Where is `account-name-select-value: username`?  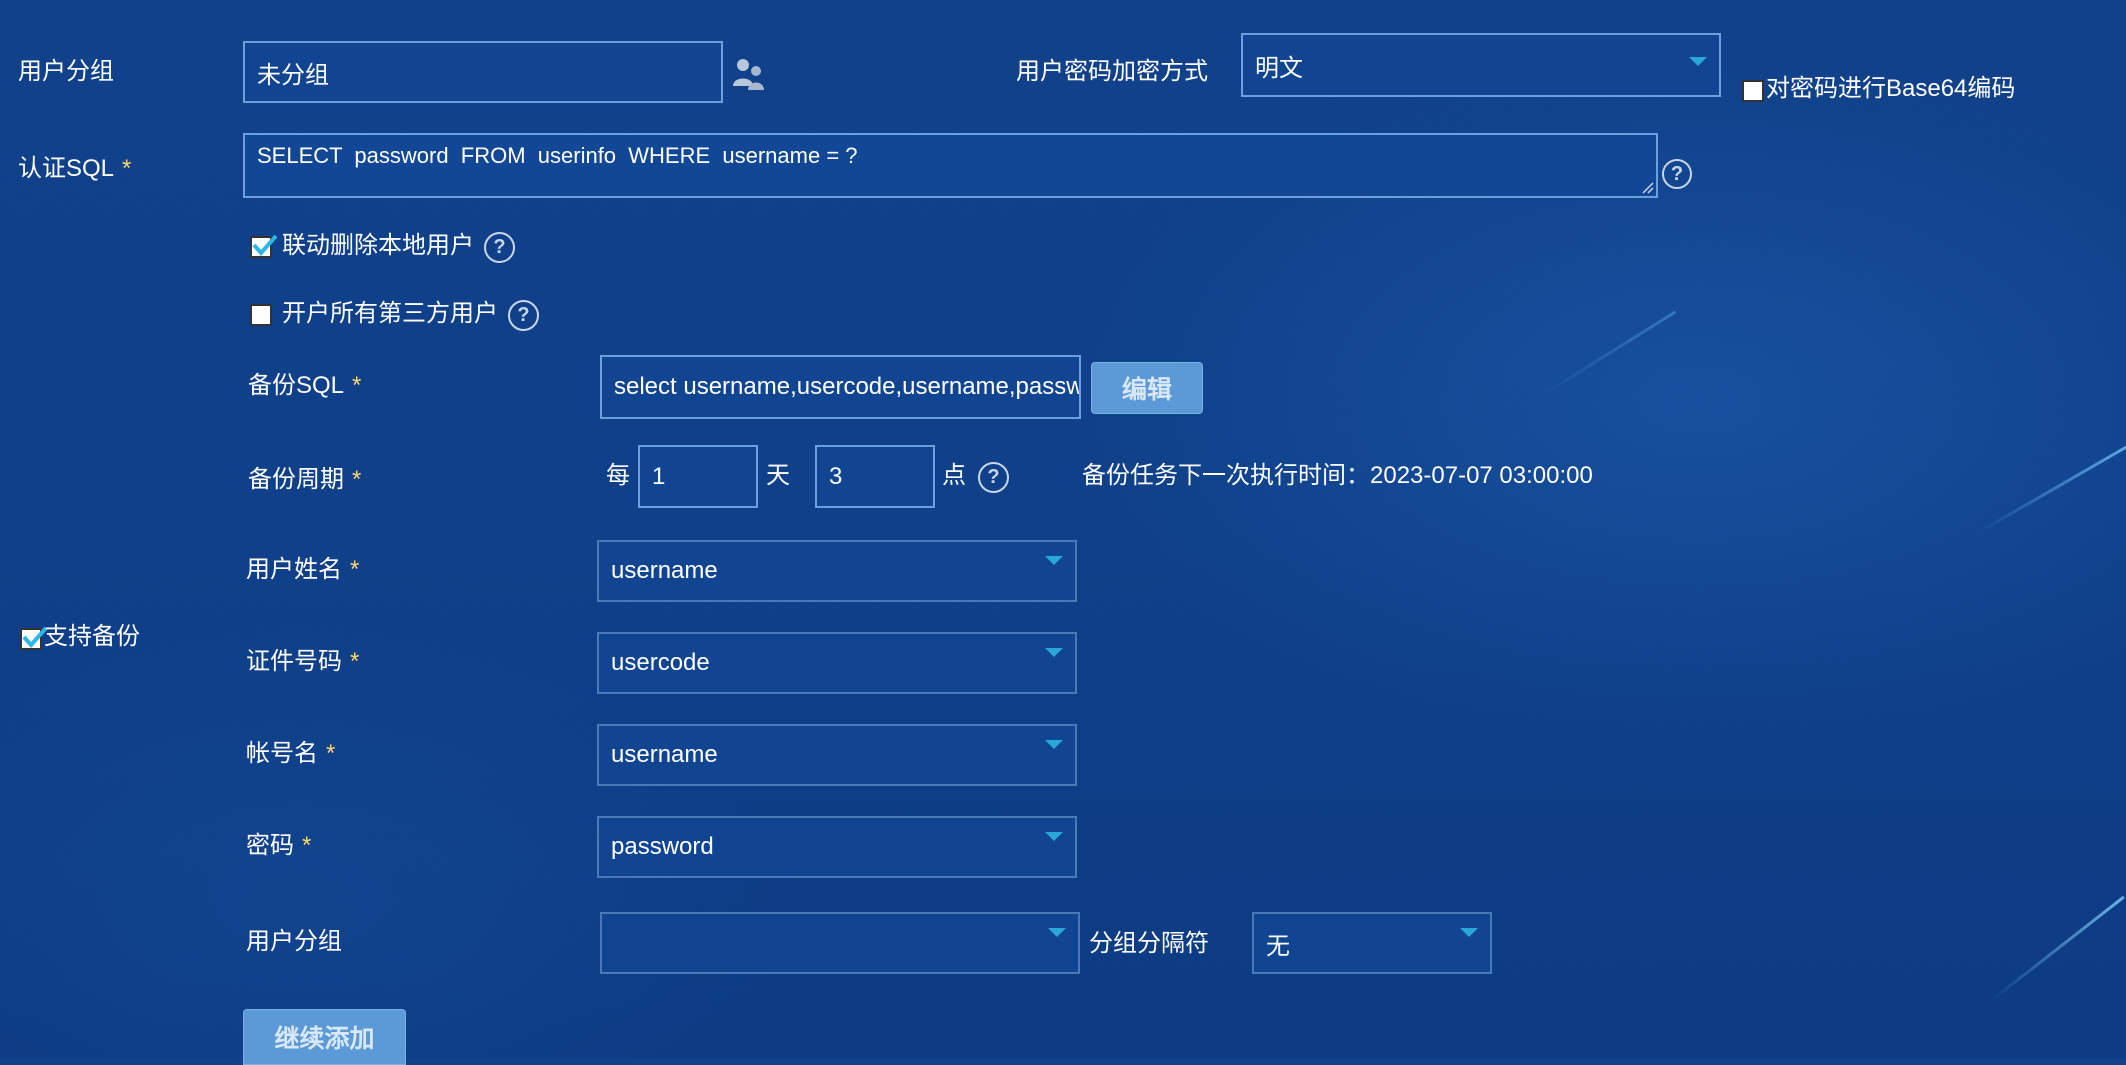
account-name-select-value: username is located at coordinates (664, 754).